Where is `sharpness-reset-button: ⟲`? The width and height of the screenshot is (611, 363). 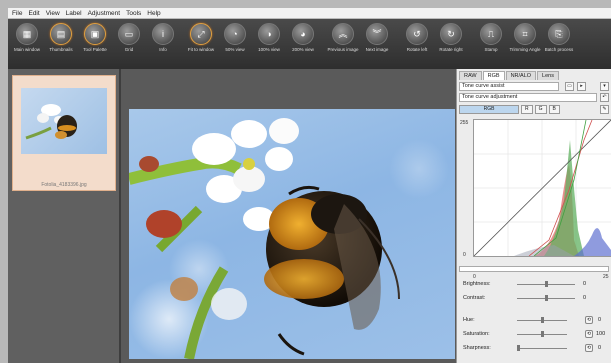
sharpness-reset-button: ⟲ is located at coordinates (589, 348).